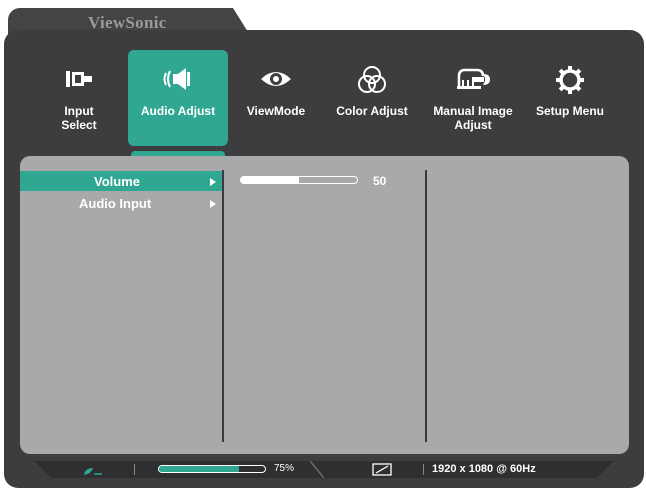 This screenshot has width=646, height=492. What do you see at coordinates (178, 98) in the screenshot?
I see `menu-audio-adjust: Audio Adjust` at bounding box center [178, 98].